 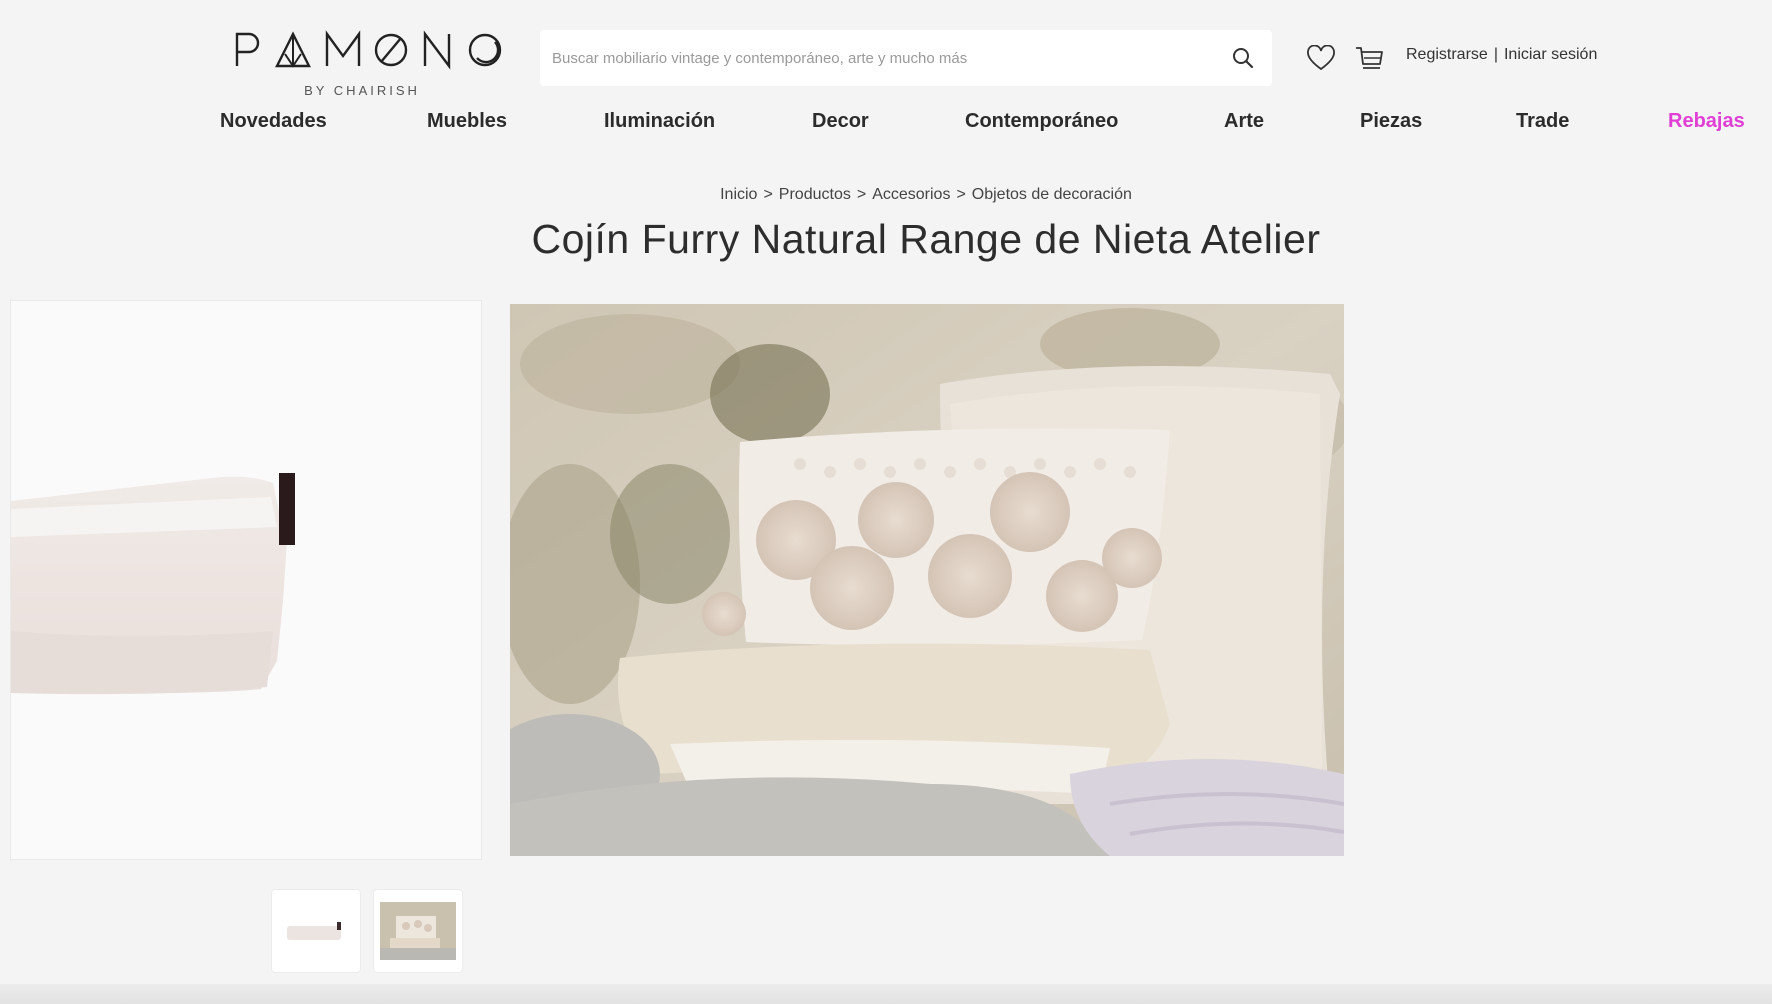 What do you see at coordinates (738, 195) in the screenshot?
I see `breadcrumb-item: Inicio` at bounding box center [738, 195].